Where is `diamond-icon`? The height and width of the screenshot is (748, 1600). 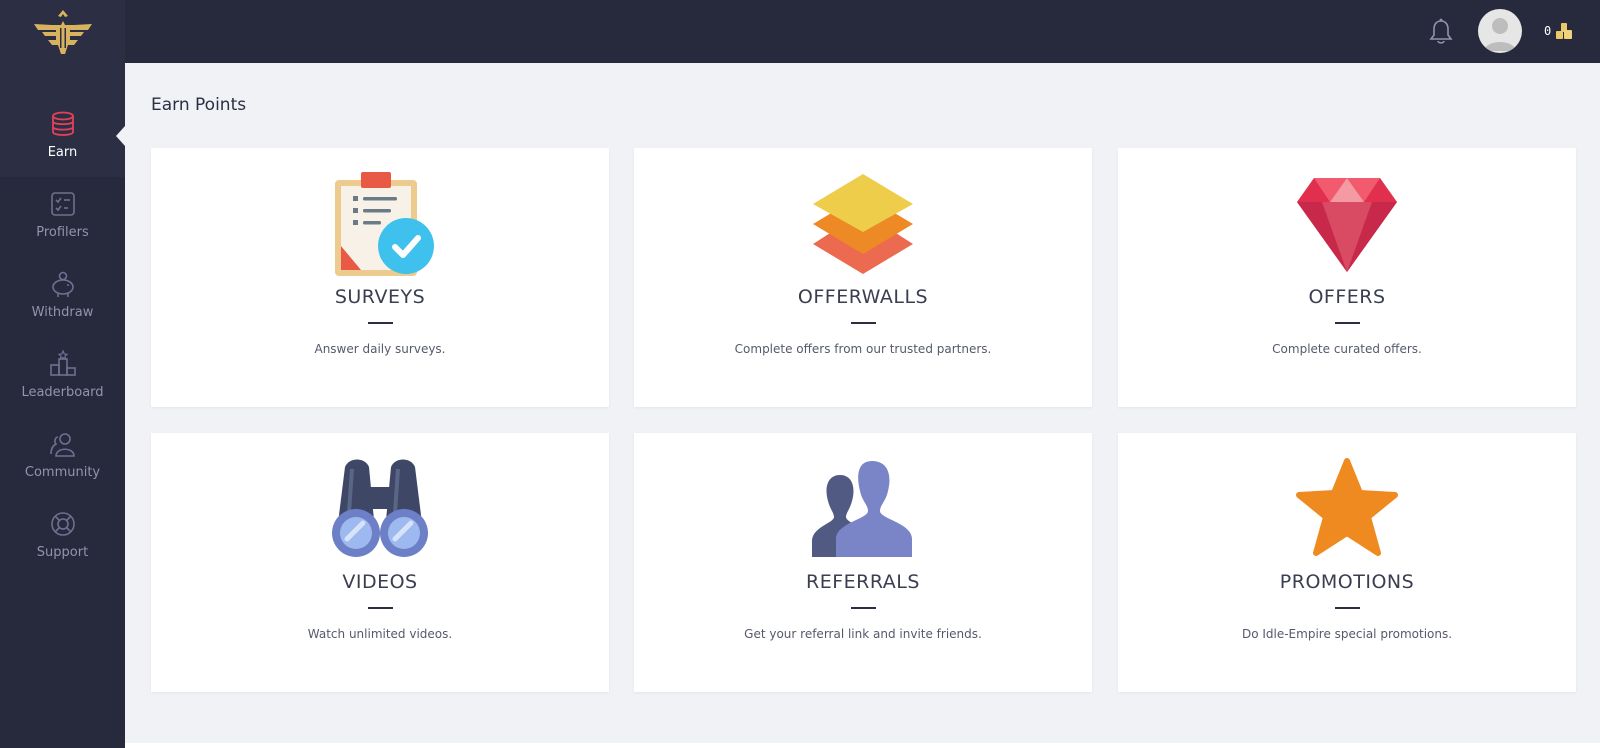 diamond-icon is located at coordinates (1347, 225).